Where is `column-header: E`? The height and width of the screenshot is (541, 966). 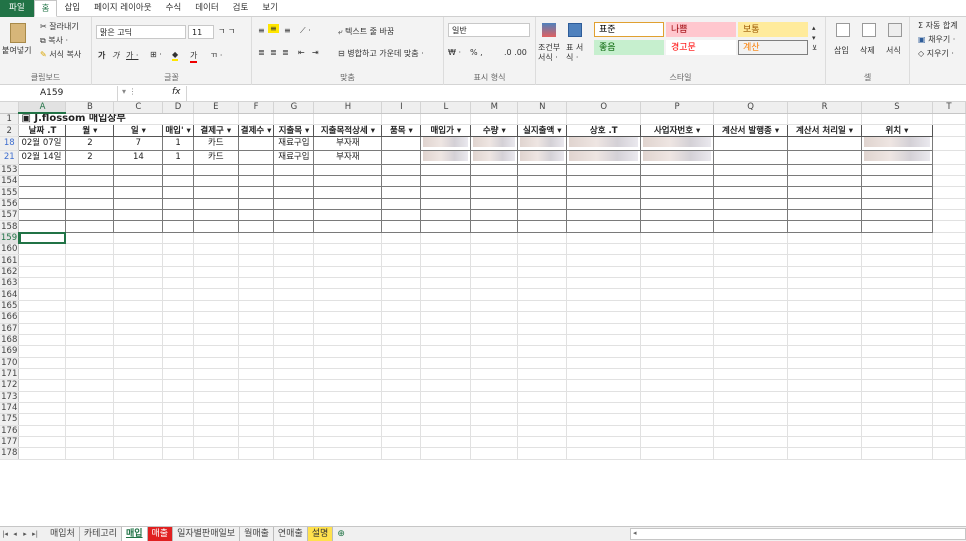
column-header: E is located at coordinates (216, 108).